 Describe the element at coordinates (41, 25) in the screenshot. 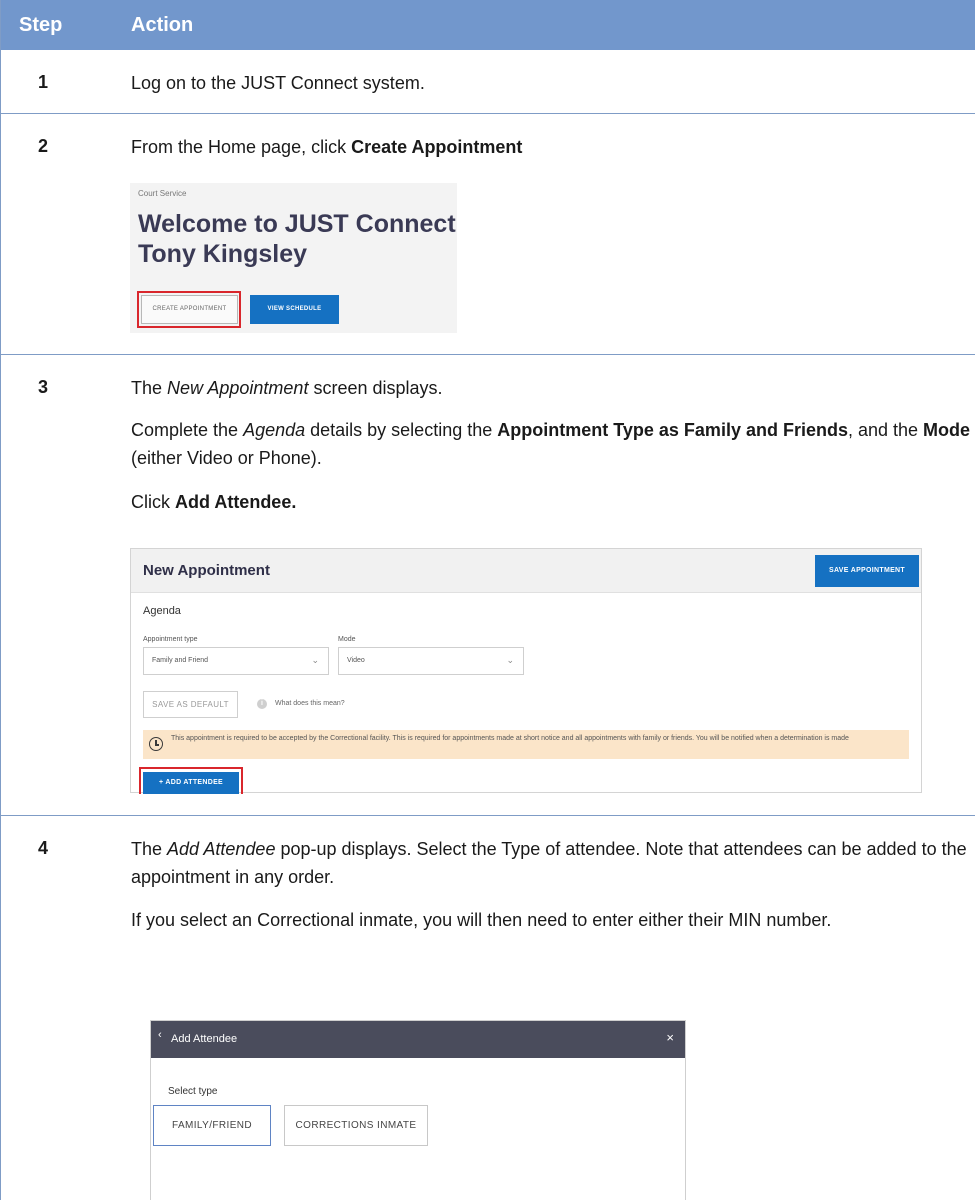

I see `header-step: Step` at that location.